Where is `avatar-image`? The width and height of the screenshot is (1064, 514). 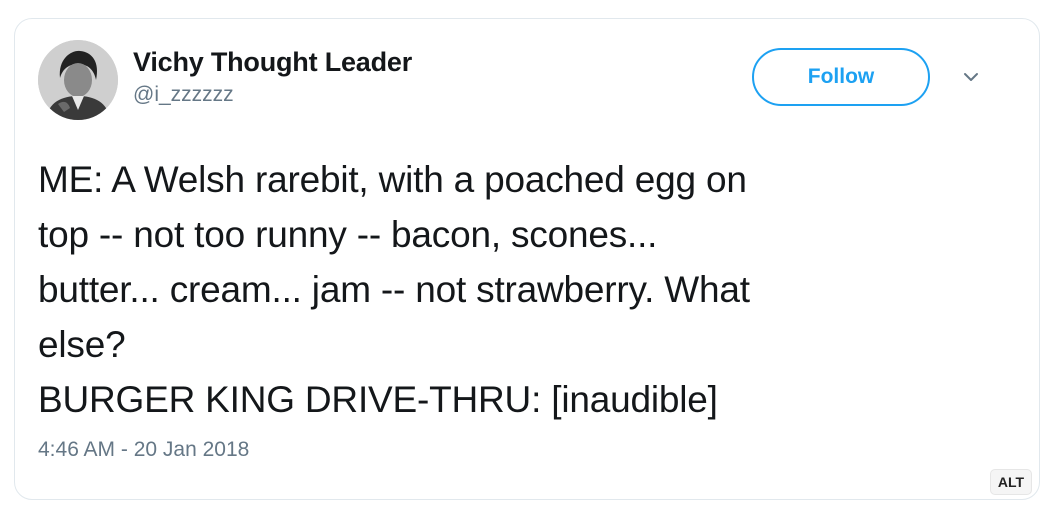
avatar-image is located at coordinates (78, 80).